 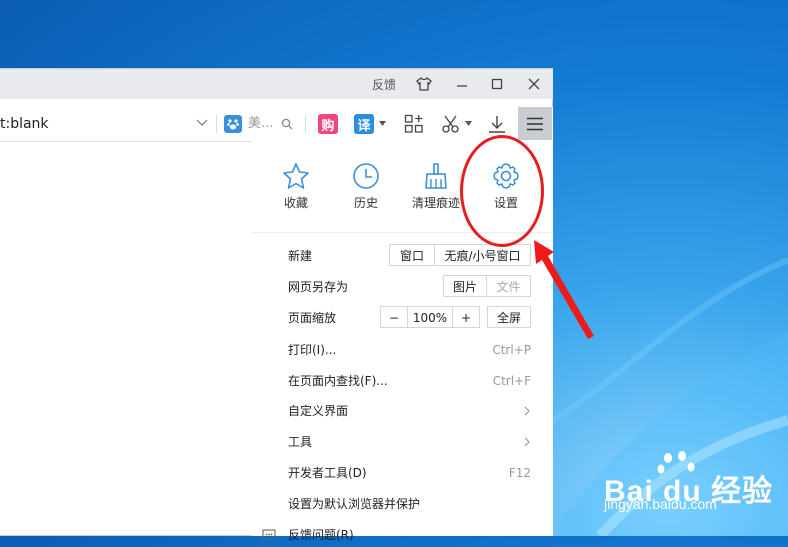 I want to click on zoom-out-label: −, so click(x=394, y=318).